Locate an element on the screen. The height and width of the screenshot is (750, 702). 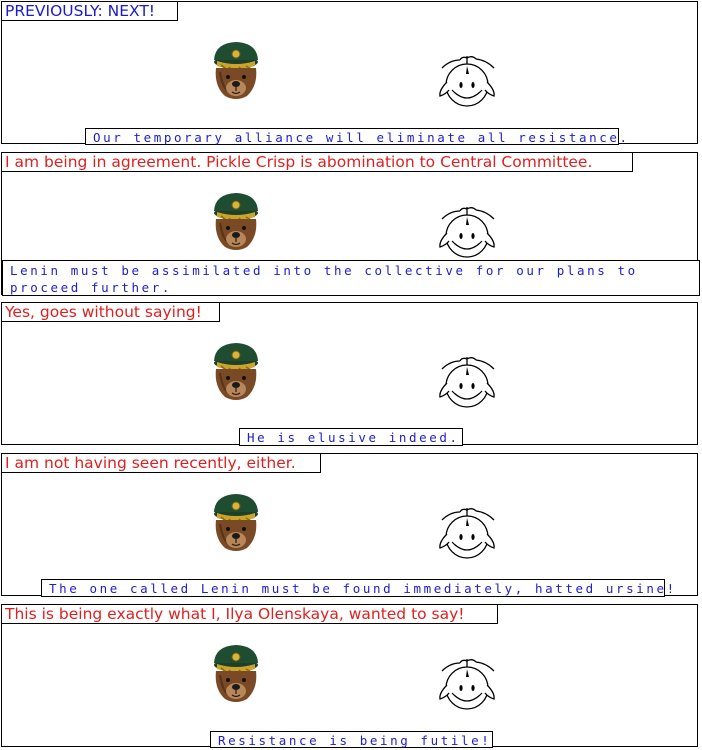
panel-4-bear-caption: I am not having seen recently, either. is located at coordinates (161, 463).